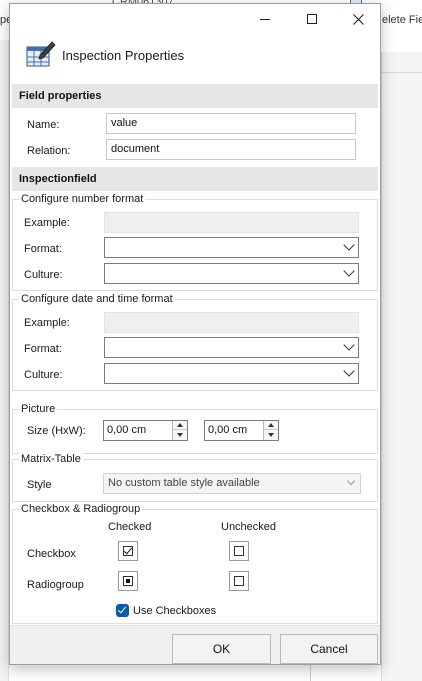  I want to click on name-label: Name:, so click(43, 125).